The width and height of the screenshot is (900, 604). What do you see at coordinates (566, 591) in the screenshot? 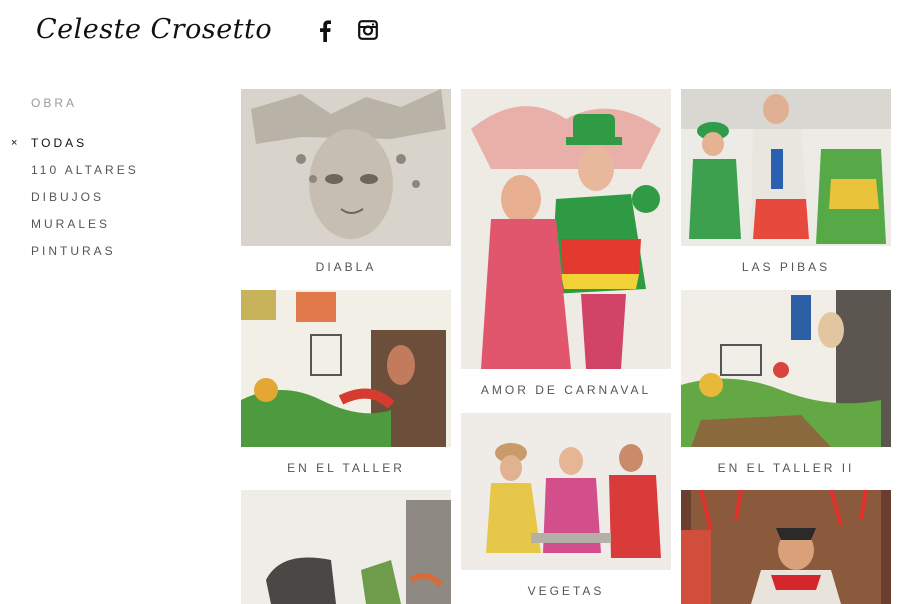
I see `artwork-title: VEGETAS` at bounding box center [566, 591].